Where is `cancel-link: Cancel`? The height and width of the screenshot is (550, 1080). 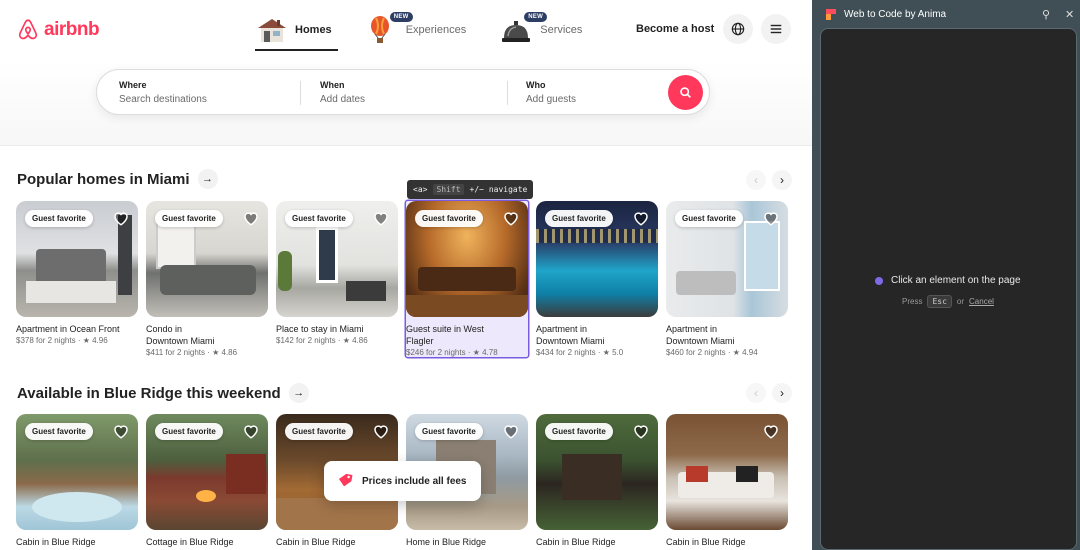 cancel-link: Cancel is located at coordinates (981, 301).